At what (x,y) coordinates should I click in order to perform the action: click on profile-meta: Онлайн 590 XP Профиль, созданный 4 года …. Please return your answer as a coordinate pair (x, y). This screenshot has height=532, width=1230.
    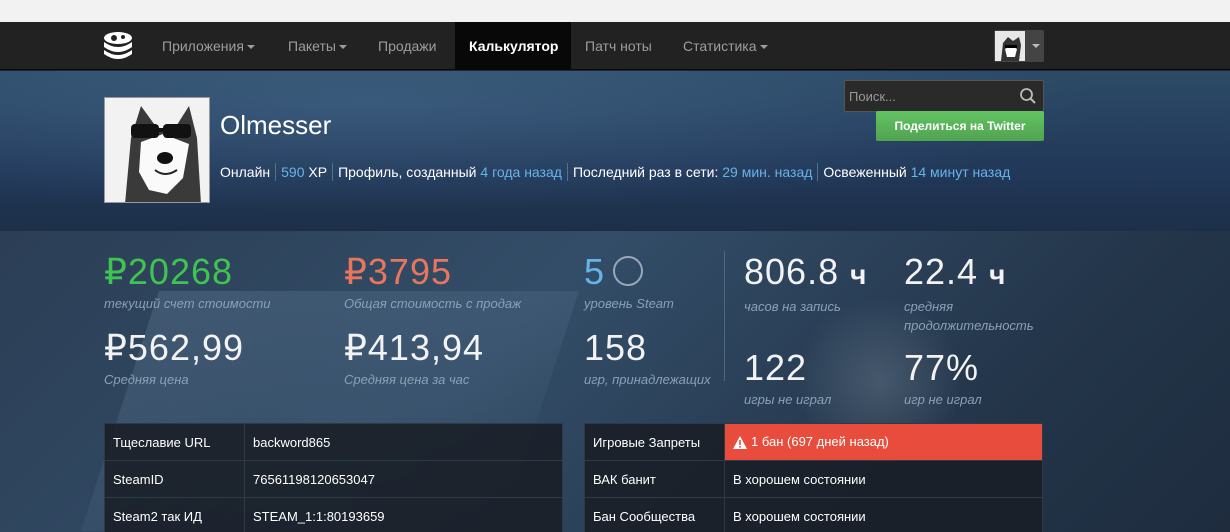
    Looking at the image, I should click on (615, 172).